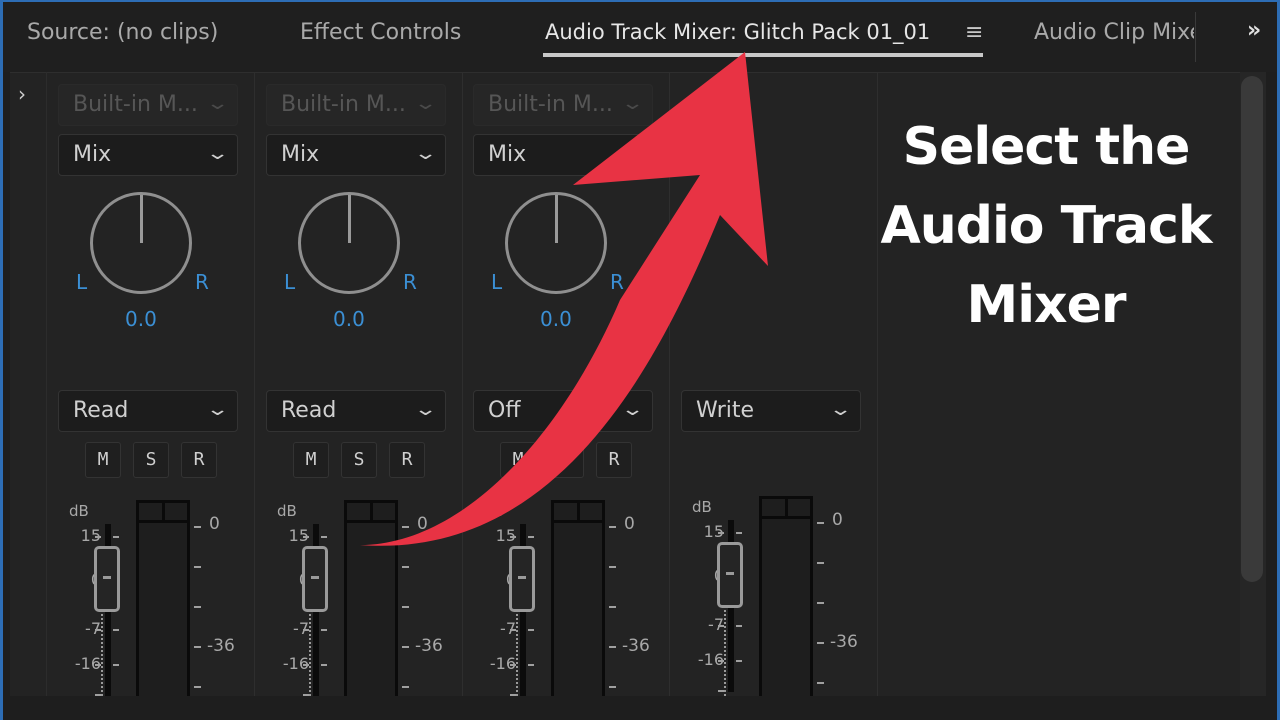 This screenshot has width=1280, height=720. What do you see at coordinates (774, 384) in the screenshot?
I see `track-strip: Write⌄dB150-7-160-36` at bounding box center [774, 384].